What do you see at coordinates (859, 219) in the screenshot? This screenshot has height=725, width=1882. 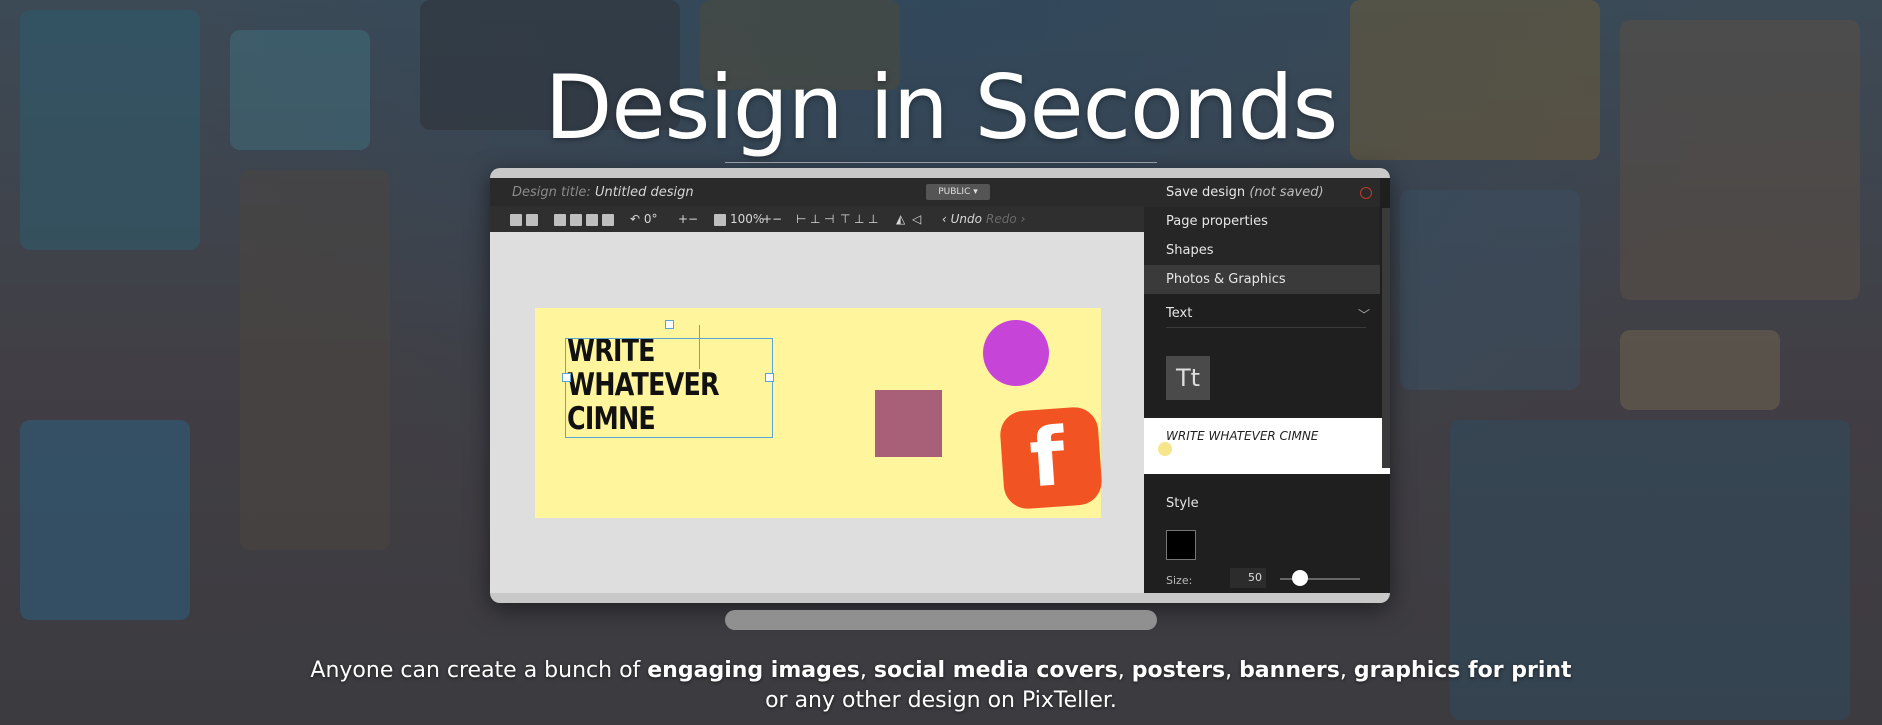 I see `align-middle-icon: ⊥` at bounding box center [859, 219].